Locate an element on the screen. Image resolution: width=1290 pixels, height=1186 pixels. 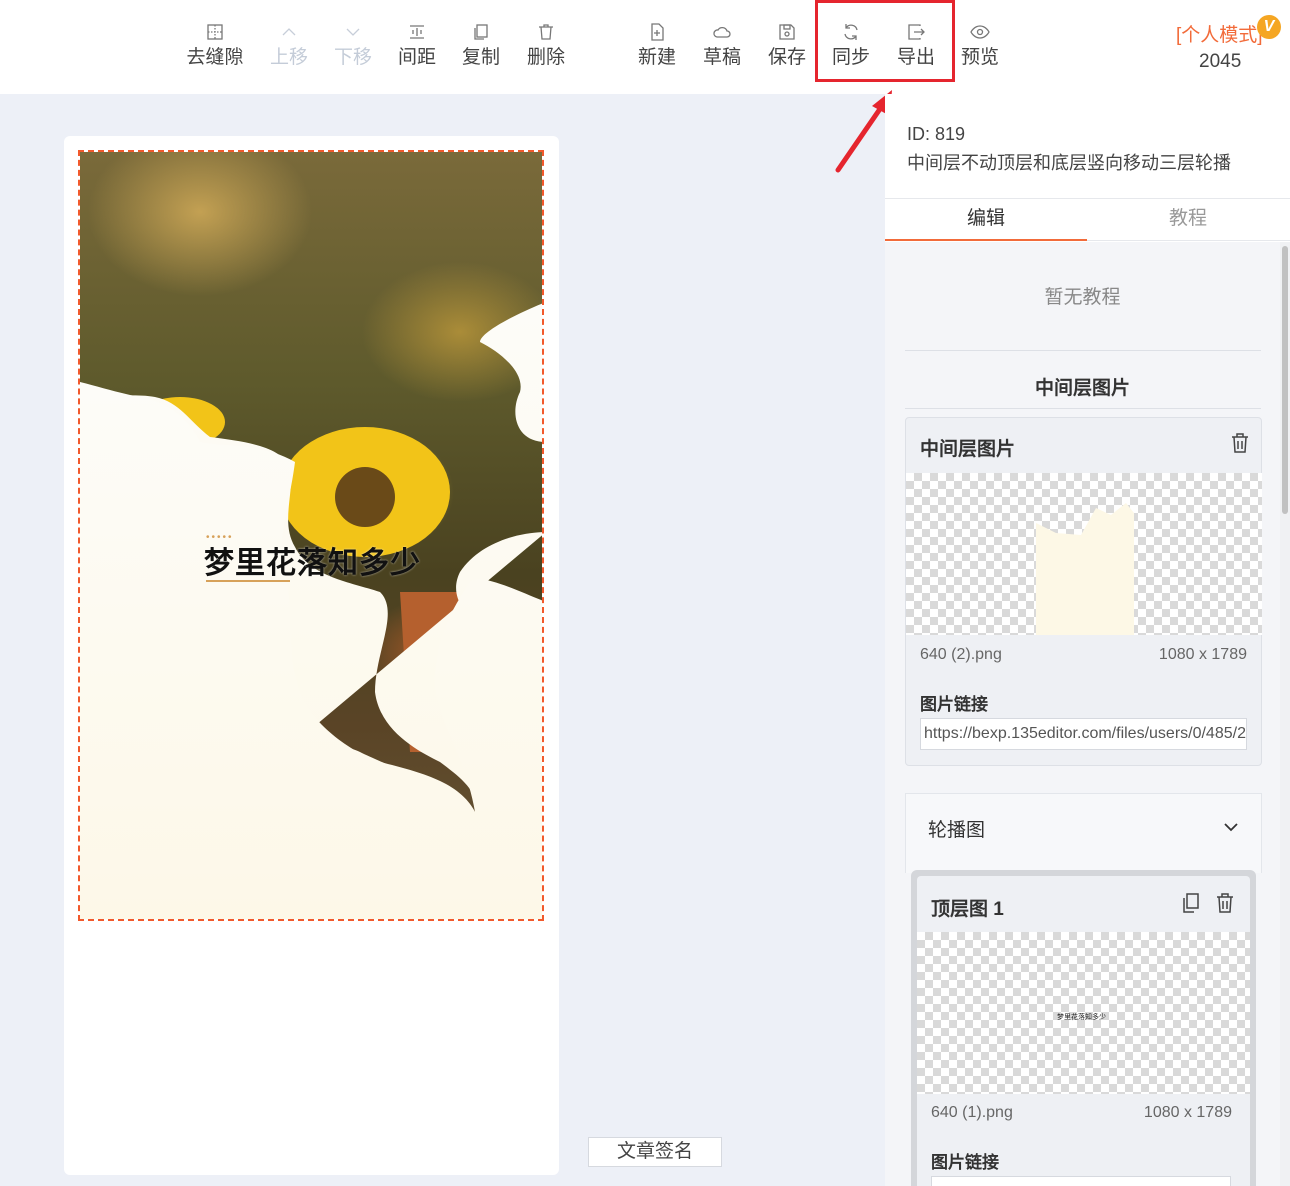
file-name: 640 (1).png is located at coordinates (972, 1112).